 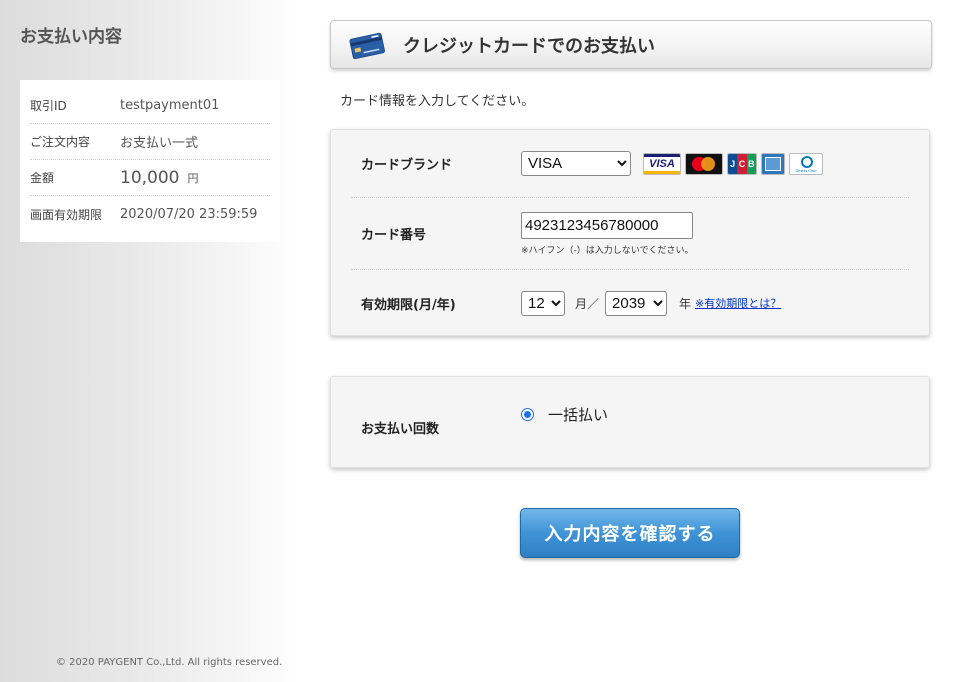 What do you see at coordinates (742, 163) in the screenshot?
I see `jcb-logo-icon: J C B` at bounding box center [742, 163].